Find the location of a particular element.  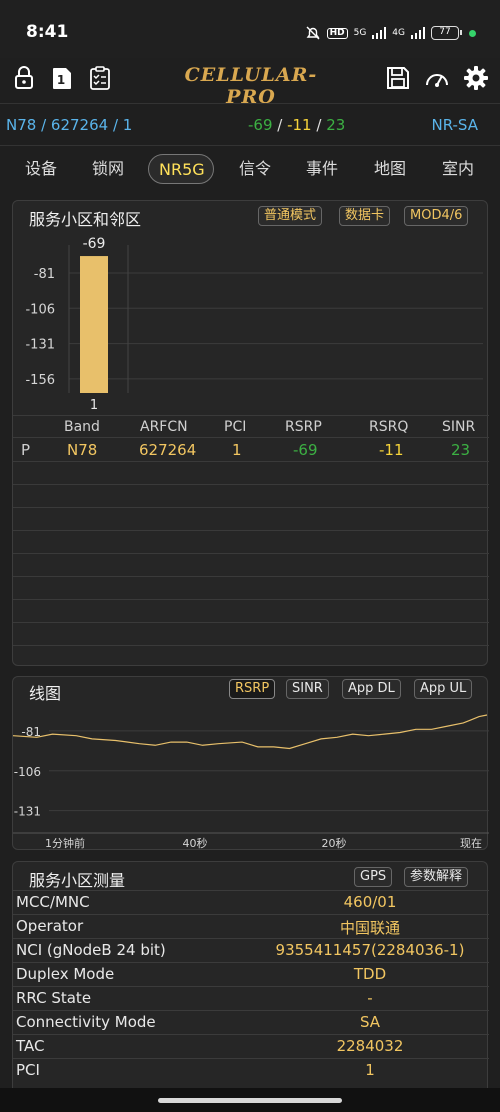

cell-pci: 1 is located at coordinates (237, 450).